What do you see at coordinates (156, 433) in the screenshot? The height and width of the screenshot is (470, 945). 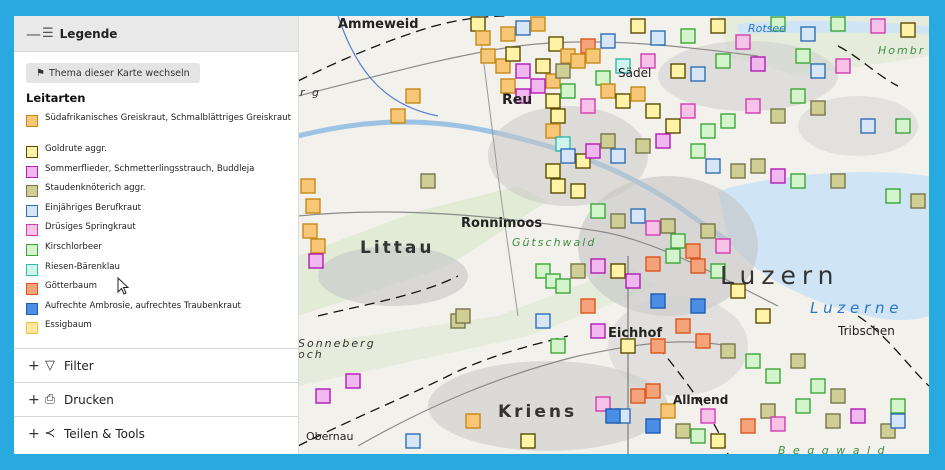 I see `section-share-tools: + ≺ Teilen & Tools` at bounding box center [156, 433].